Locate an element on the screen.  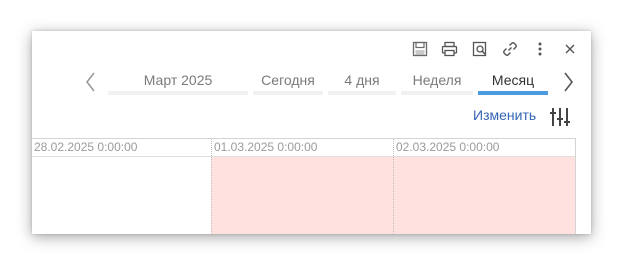
link-icon is located at coordinates (509, 49).